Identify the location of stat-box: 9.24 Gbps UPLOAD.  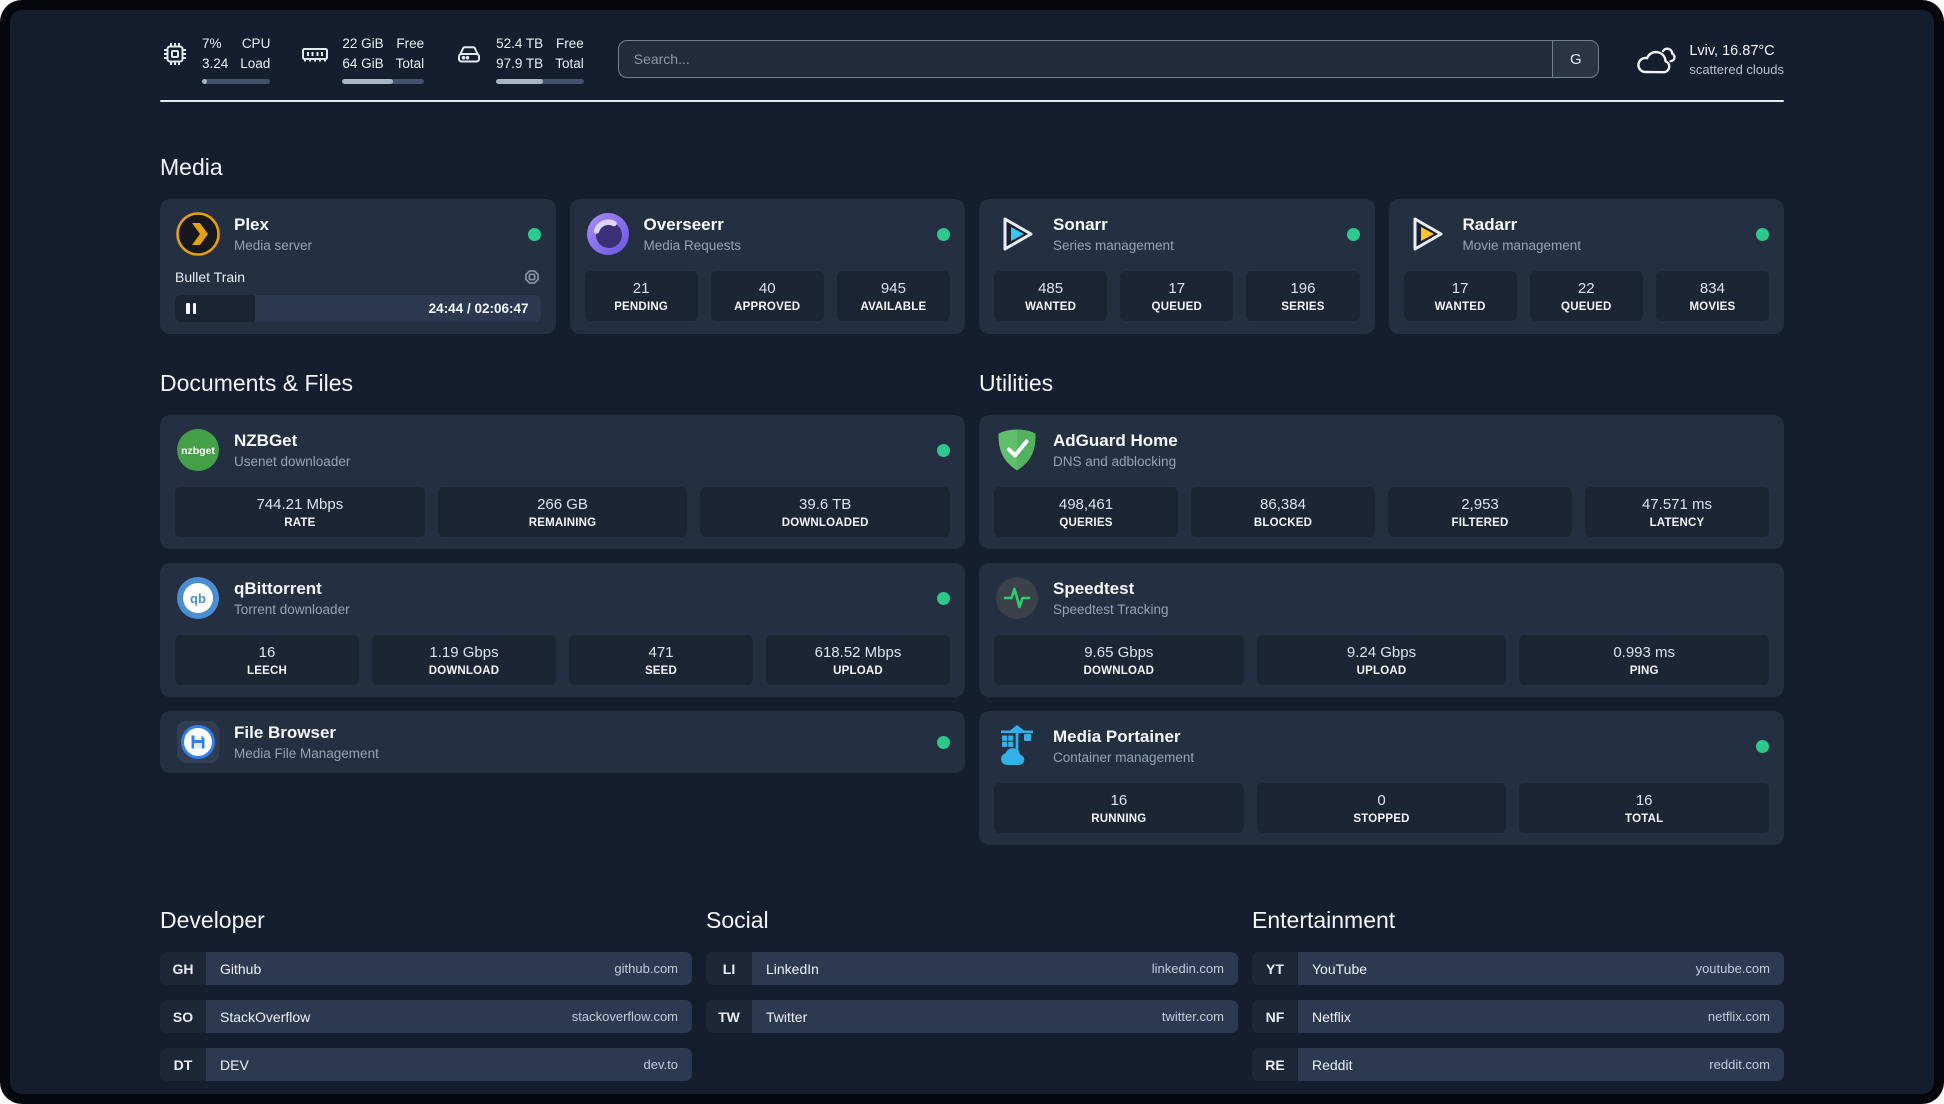
(1381, 660).